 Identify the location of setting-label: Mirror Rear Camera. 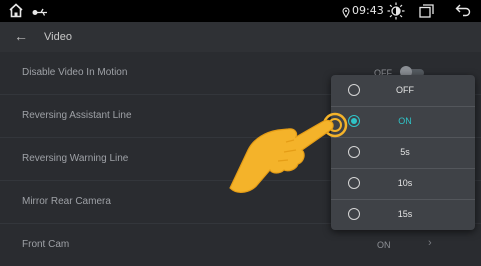
(66, 201).